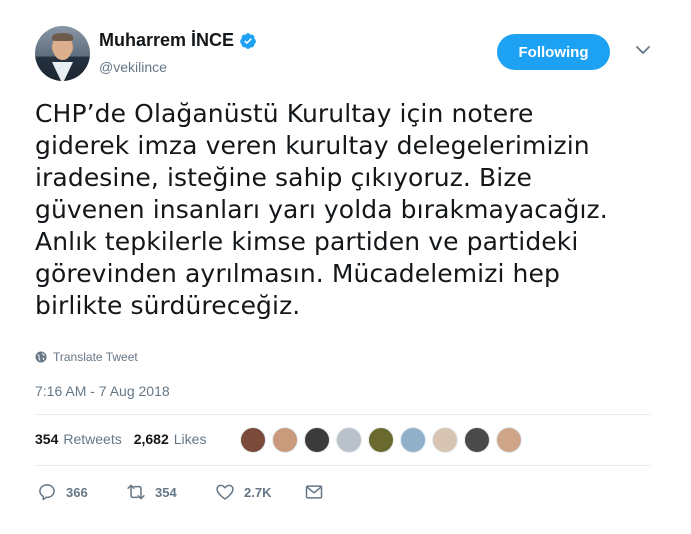 The height and width of the screenshot is (534, 691). Describe the element at coordinates (62, 53) in the screenshot. I see `avatar` at that location.